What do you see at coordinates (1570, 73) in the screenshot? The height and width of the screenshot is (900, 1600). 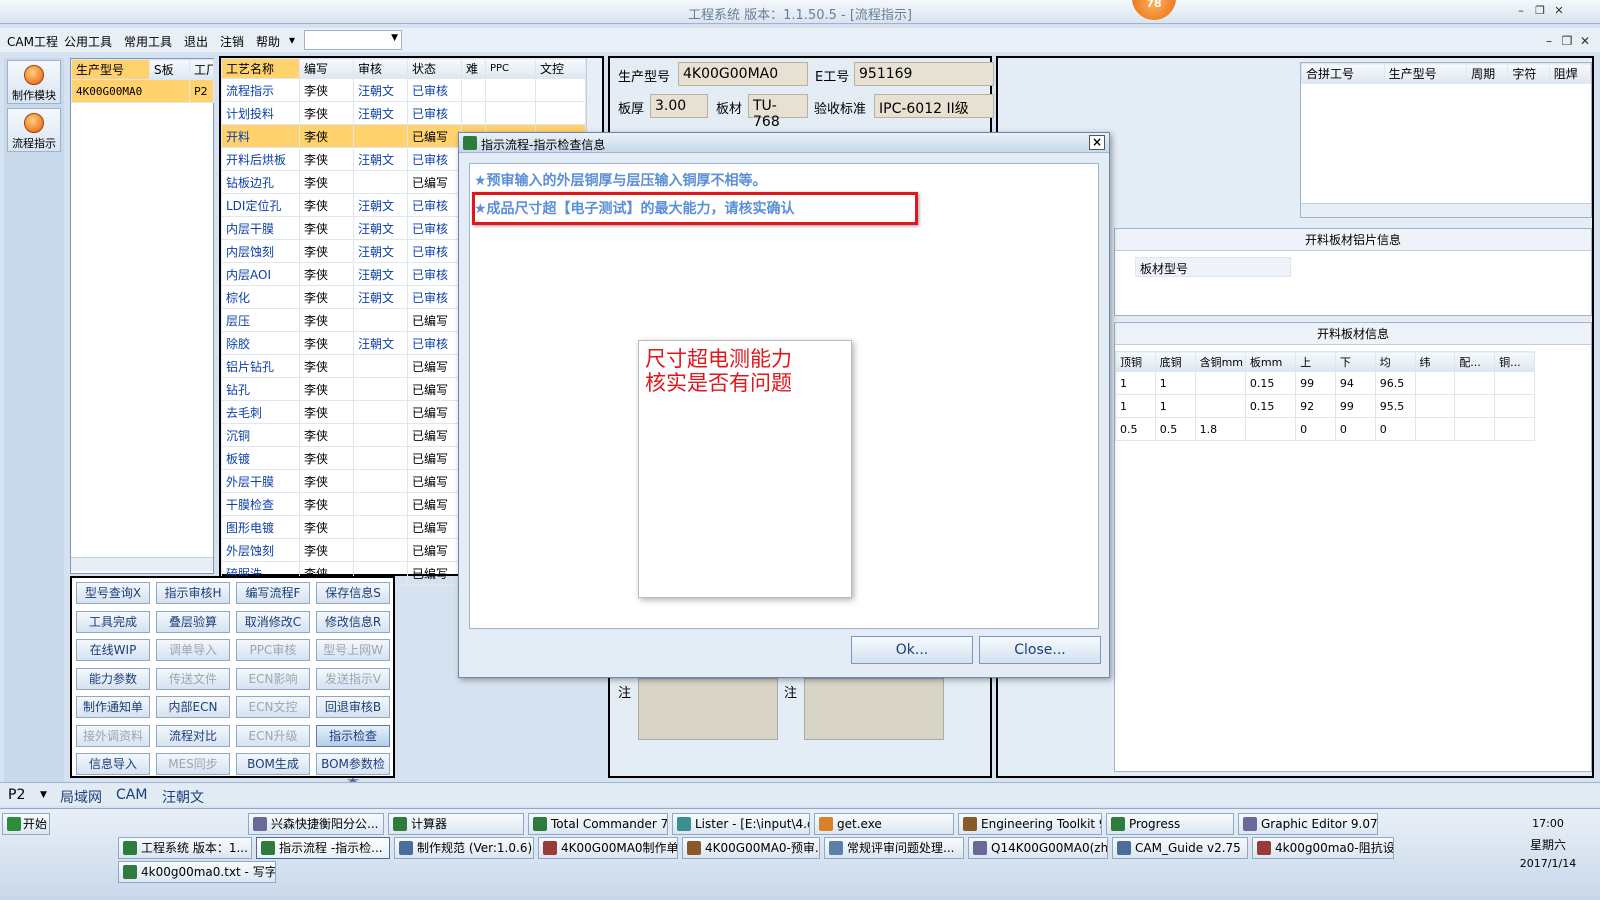 I see `merge-col-mask: 阻焊` at bounding box center [1570, 73].